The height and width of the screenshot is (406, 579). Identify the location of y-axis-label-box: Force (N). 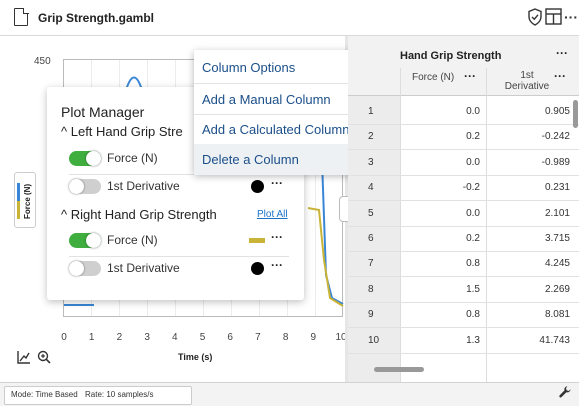
(25, 200).